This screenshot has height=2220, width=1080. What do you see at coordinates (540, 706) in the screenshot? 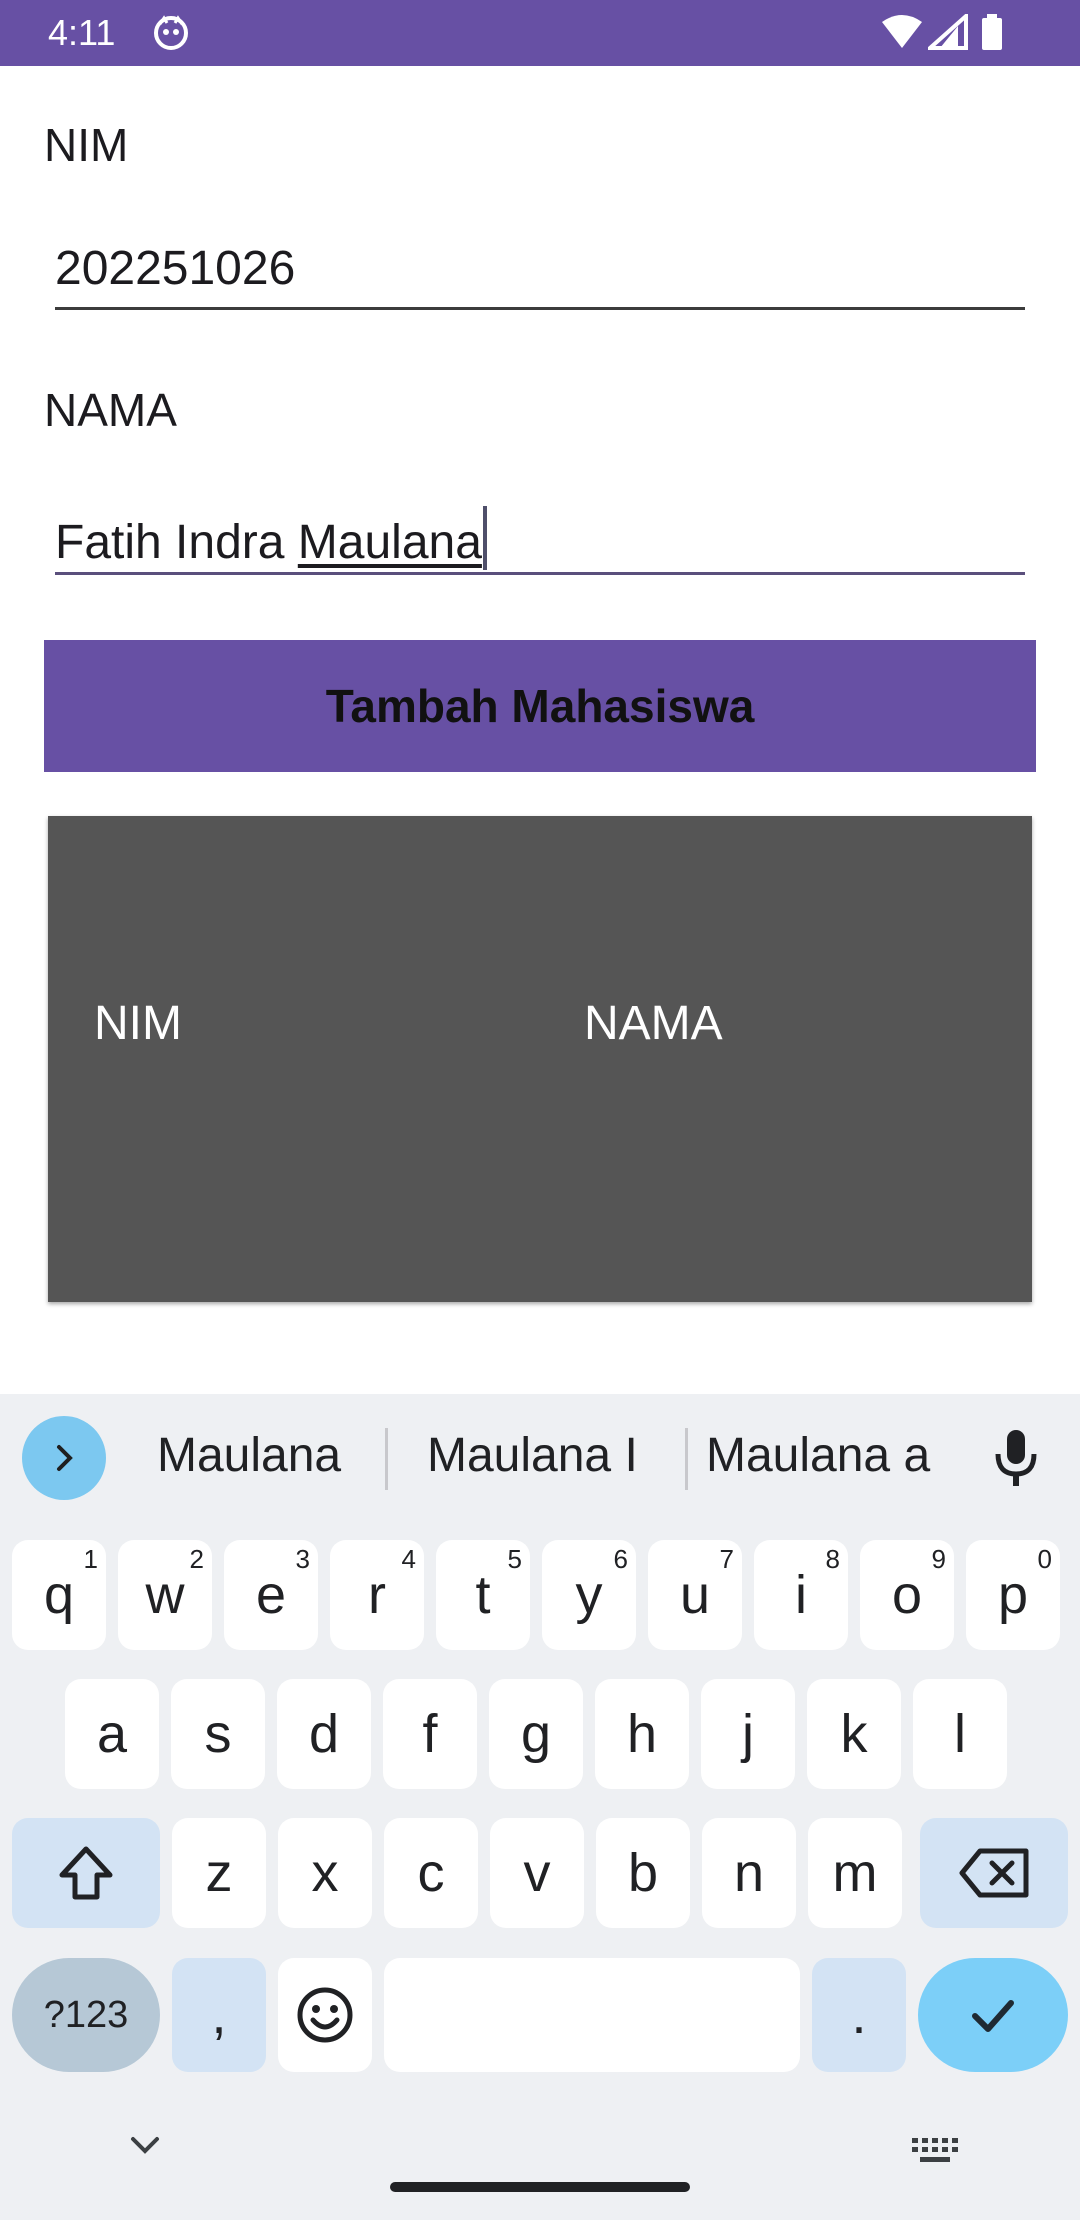
I see `add-student-button: Tambah Mahasiswa` at bounding box center [540, 706].